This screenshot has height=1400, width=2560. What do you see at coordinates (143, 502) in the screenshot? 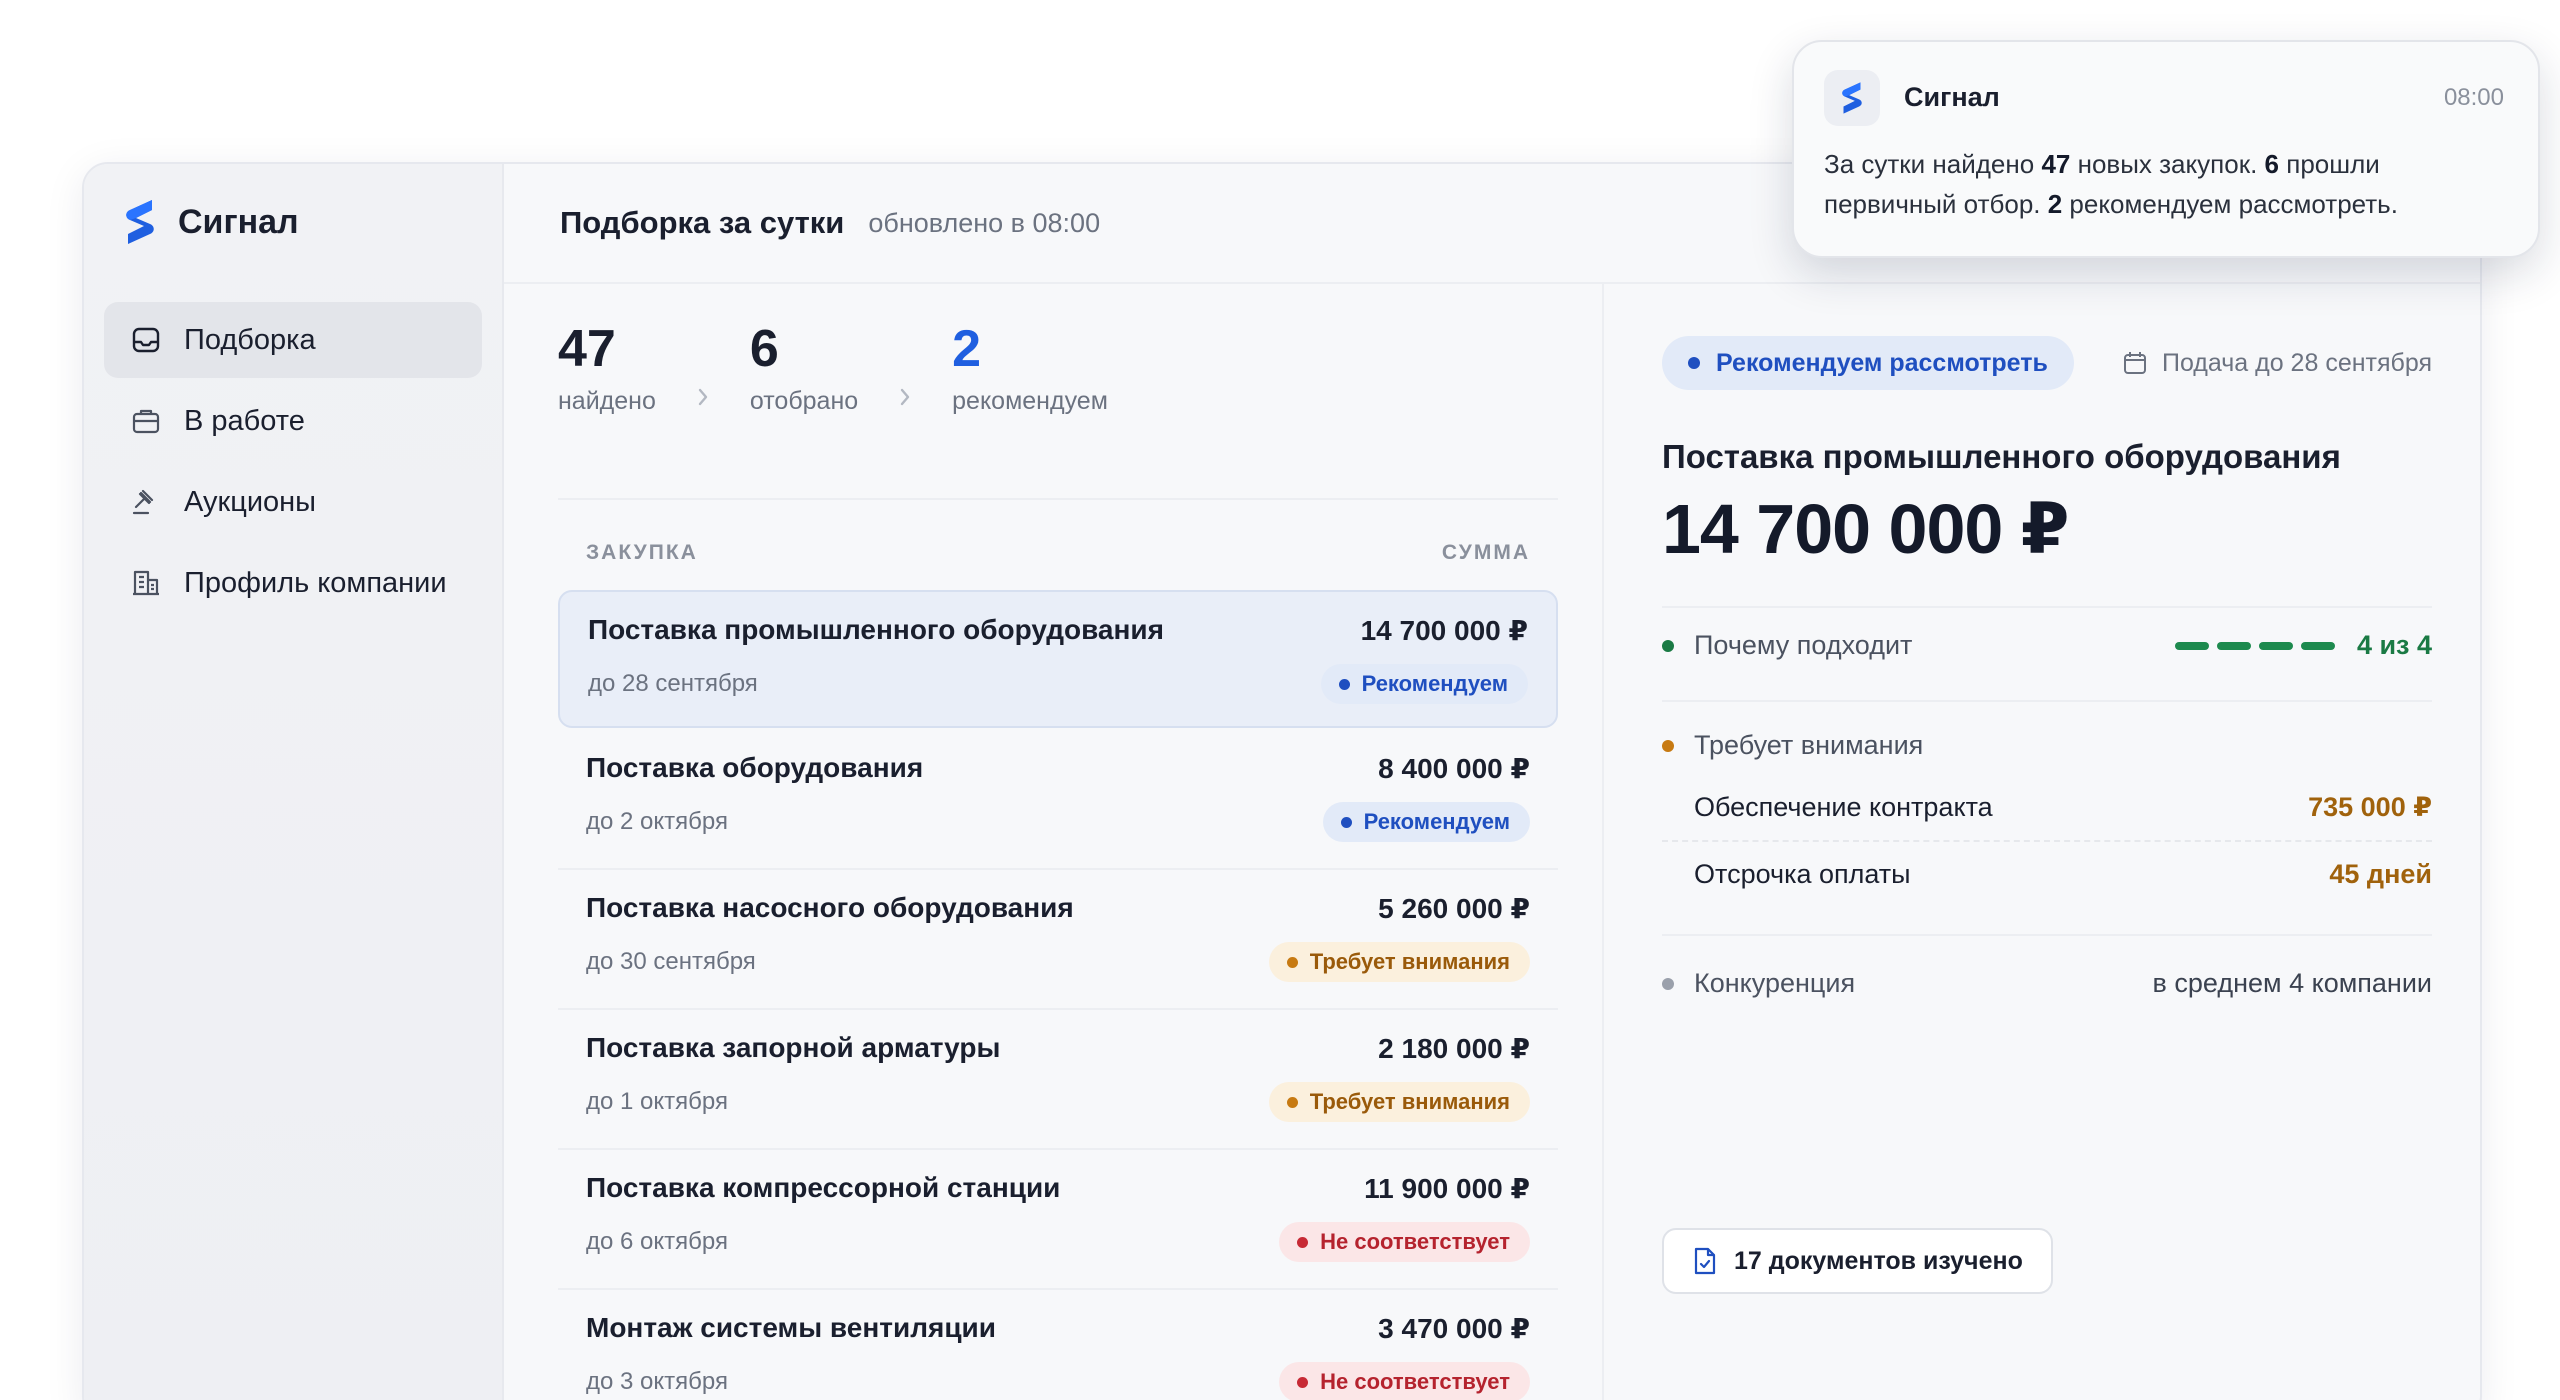
I see `gavel-icon` at bounding box center [143, 502].